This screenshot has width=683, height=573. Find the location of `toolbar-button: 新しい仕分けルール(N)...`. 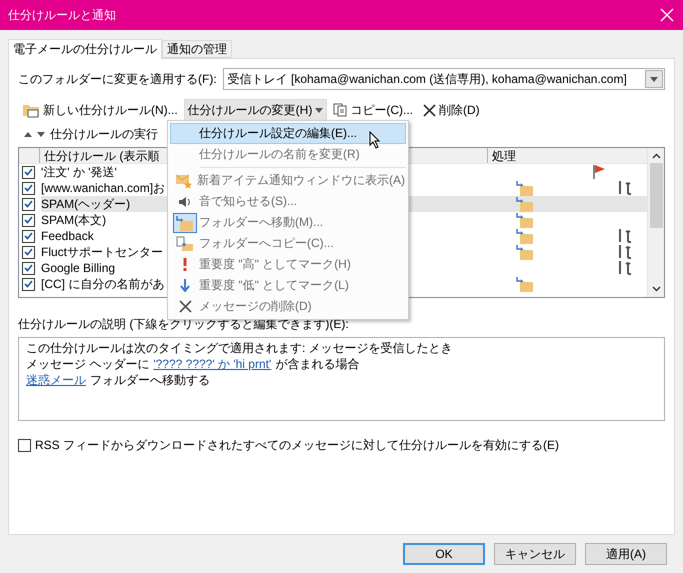

toolbar-button: 新しい仕分けルール(N)... is located at coordinates (100, 110).